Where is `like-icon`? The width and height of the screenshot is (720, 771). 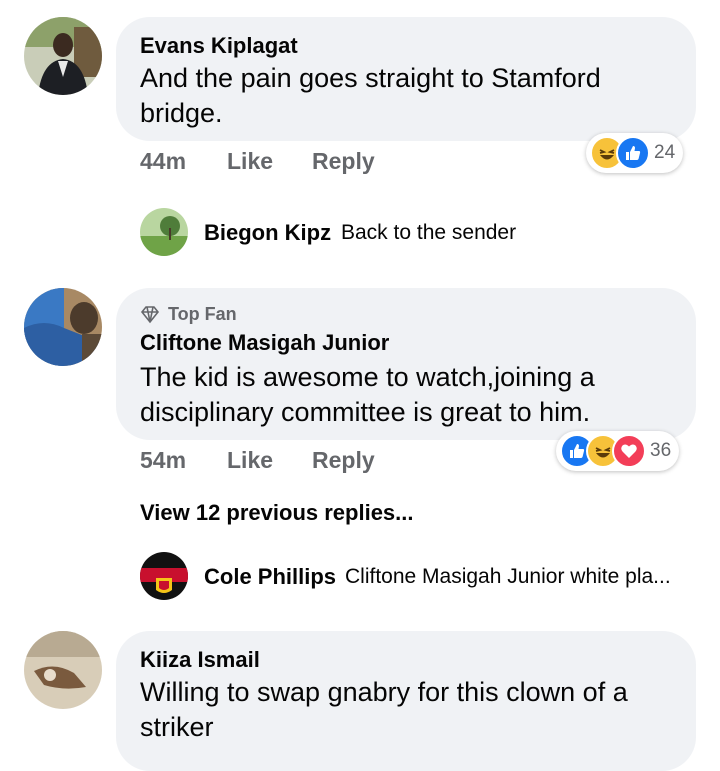
like-icon is located at coordinates (633, 153).